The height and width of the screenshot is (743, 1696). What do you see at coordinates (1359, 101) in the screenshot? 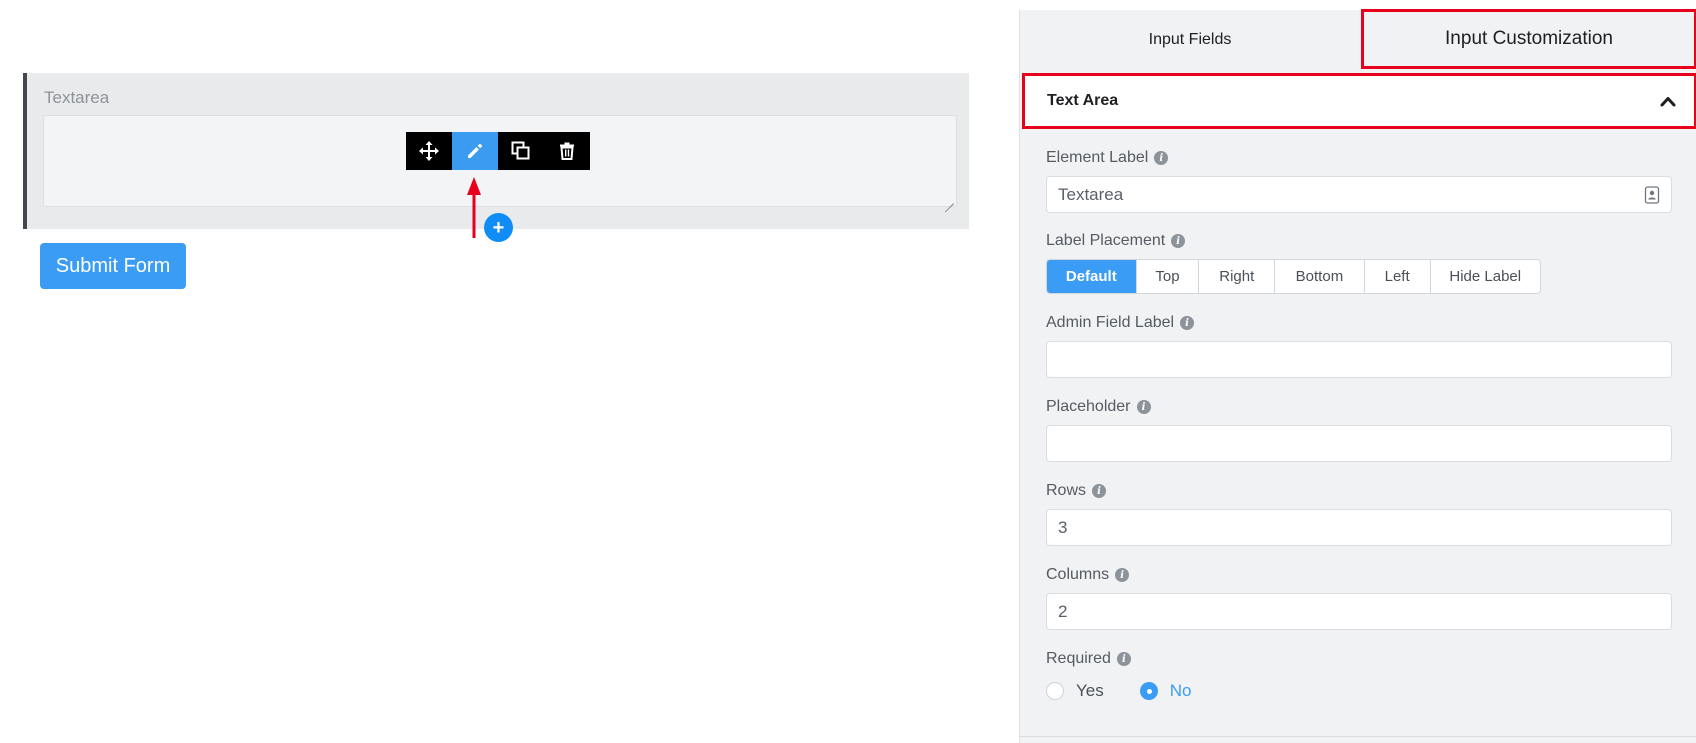
I see `text-area-section-header: Text Area` at bounding box center [1359, 101].